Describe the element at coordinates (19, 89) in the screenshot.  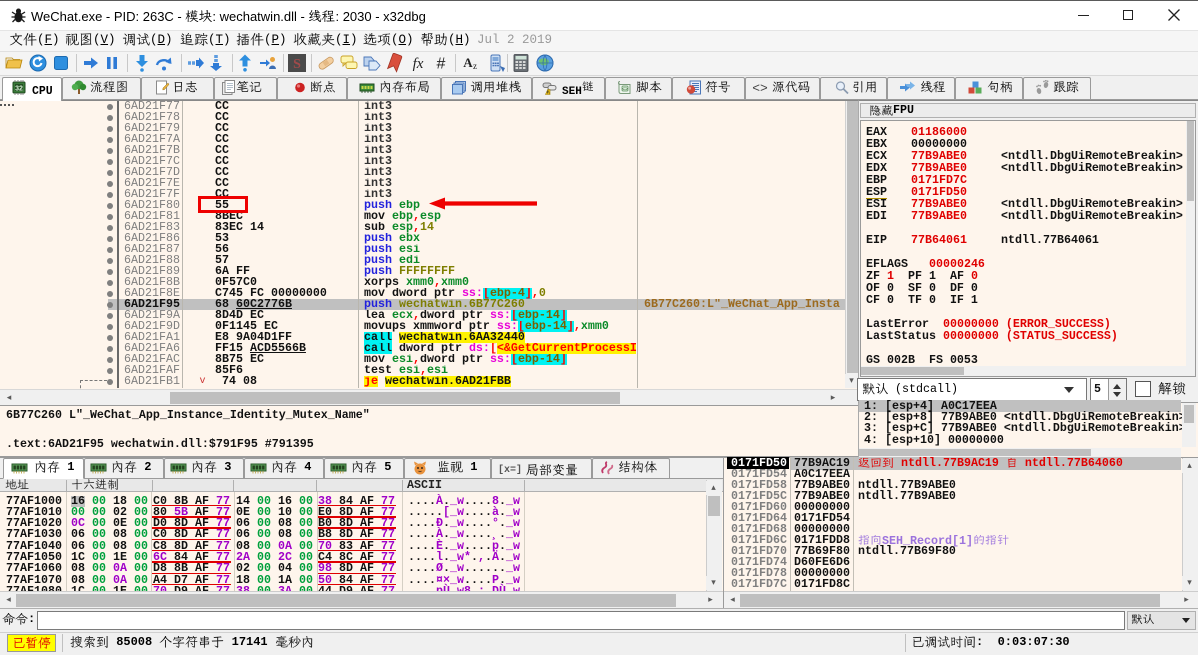
I see `svg-text: 32` at that location.